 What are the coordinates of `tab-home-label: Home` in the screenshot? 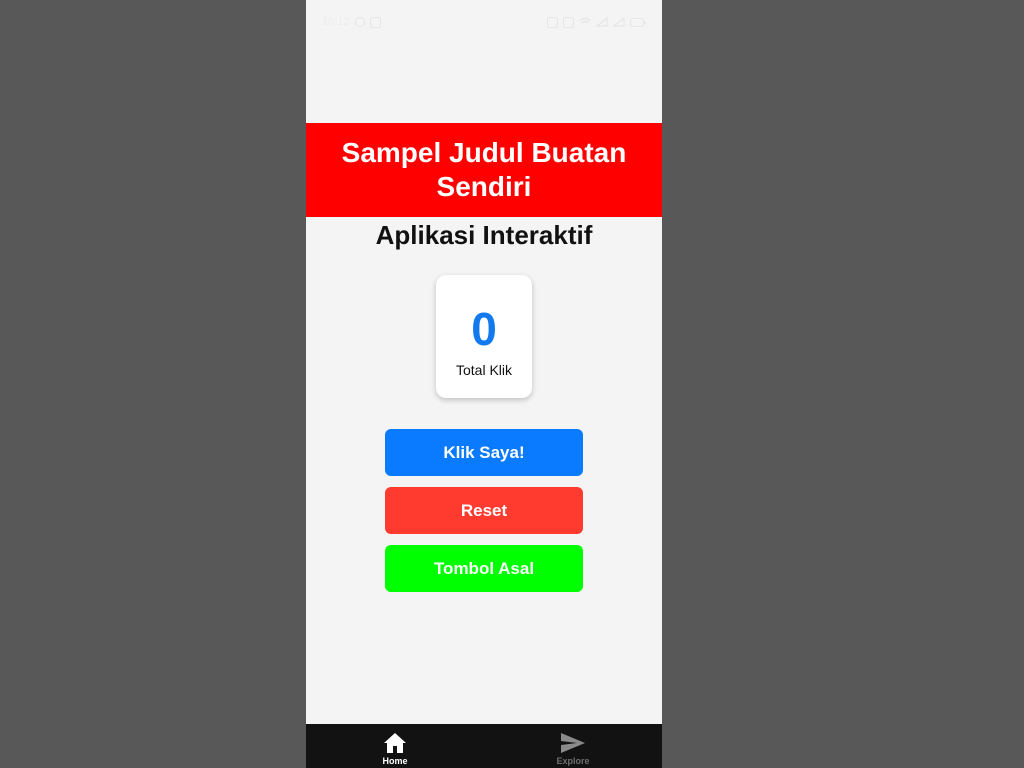 It's located at (395, 761).